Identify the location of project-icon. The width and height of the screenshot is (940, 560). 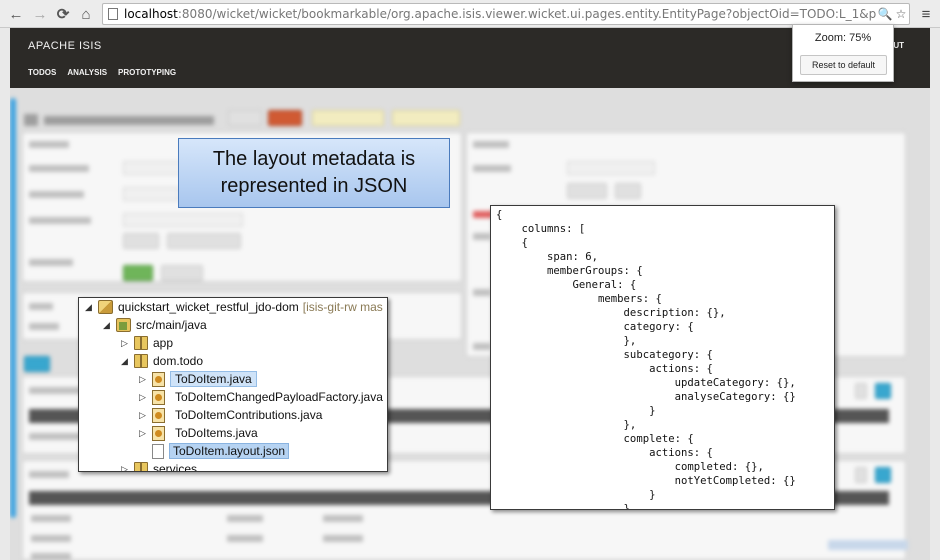
(105, 307).